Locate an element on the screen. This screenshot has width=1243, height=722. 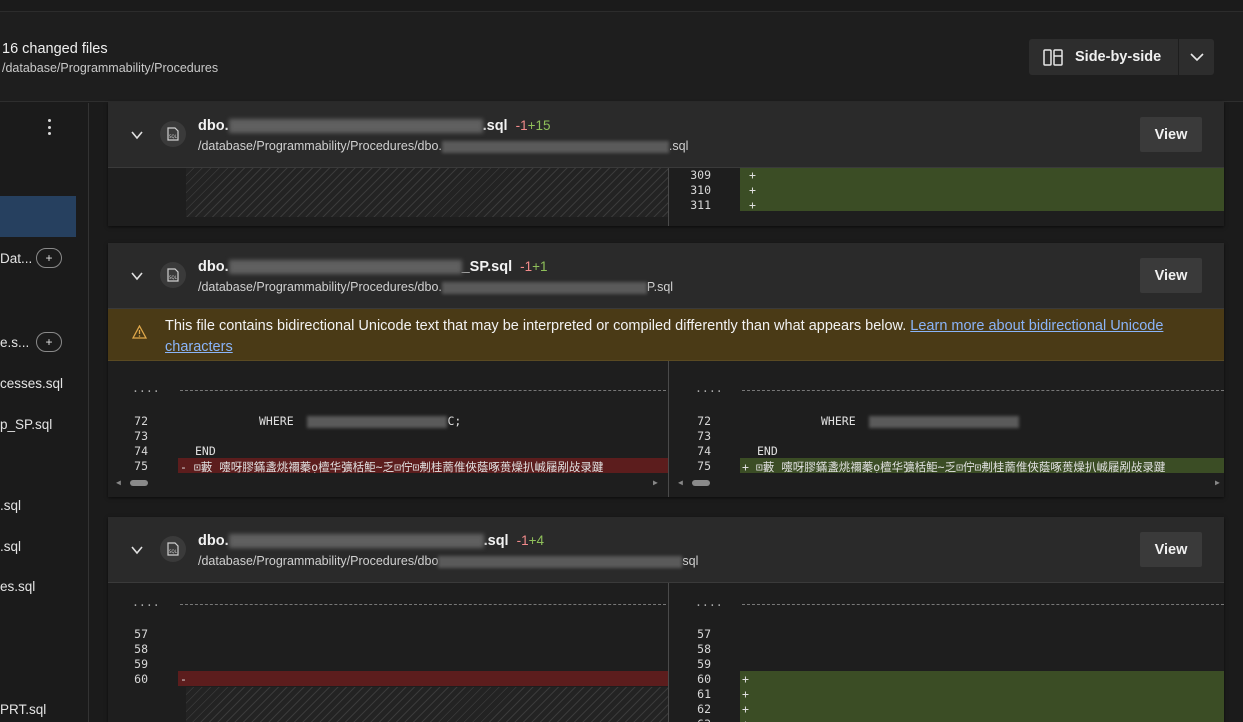
additions-count: +4 is located at coordinates (536, 540).